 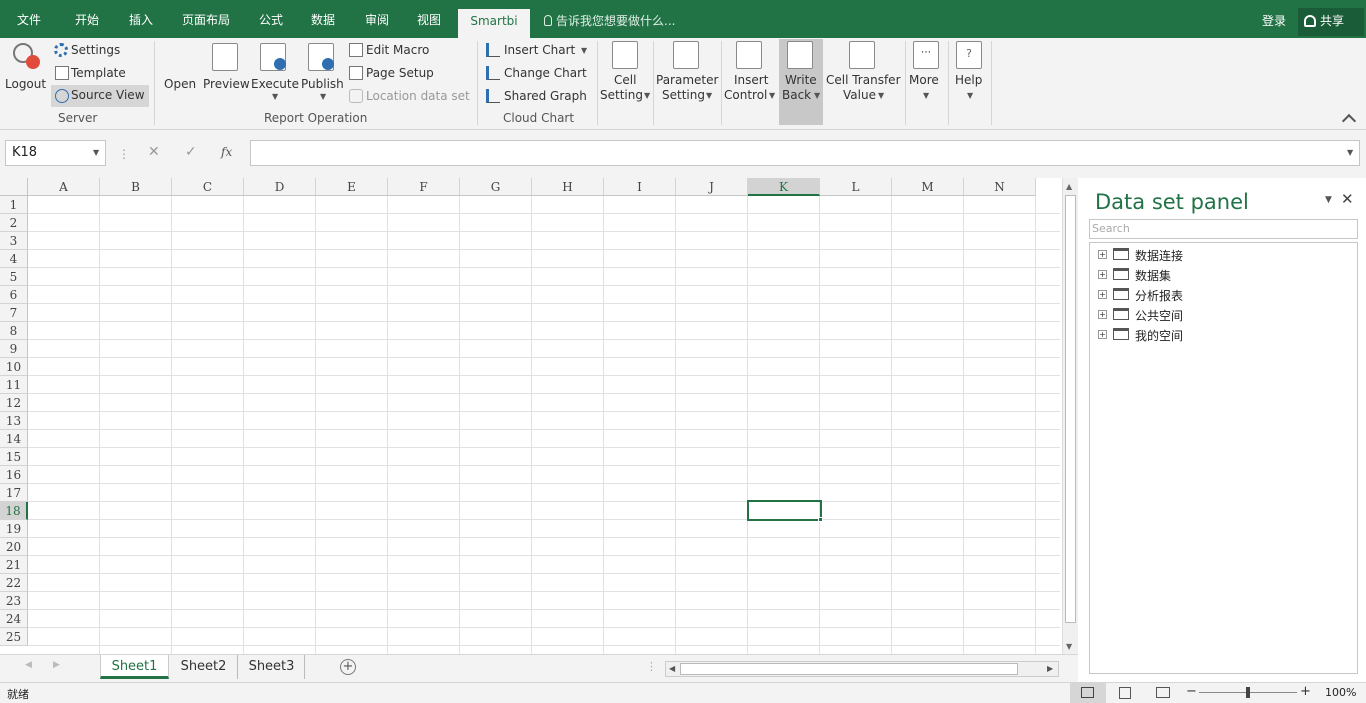 What do you see at coordinates (409, 74) in the screenshot?
I see `page-setup-button: Page Setup` at bounding box center [409, 74].